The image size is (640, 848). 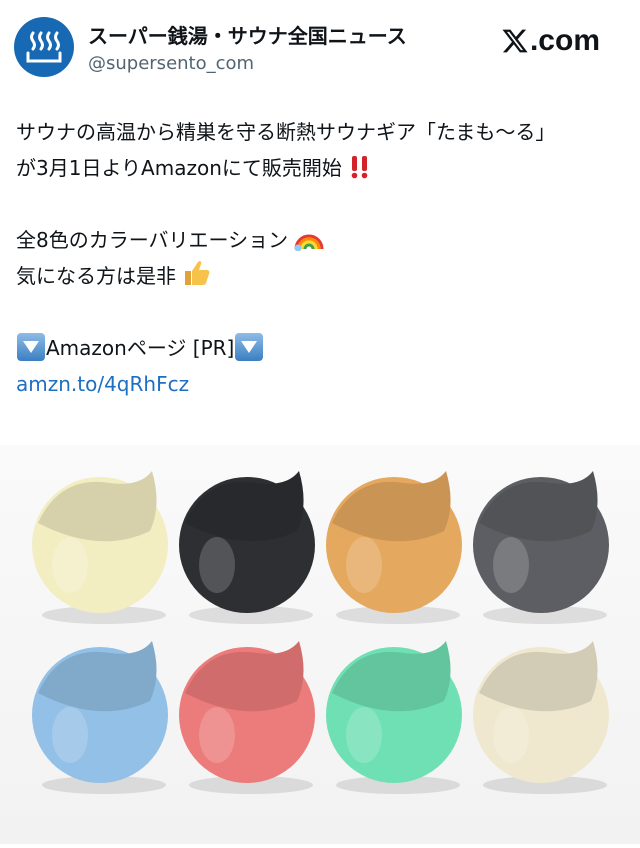 I want to click on amazon-link: amzn.to/4qRhFcz, so click(x=322, y=384).